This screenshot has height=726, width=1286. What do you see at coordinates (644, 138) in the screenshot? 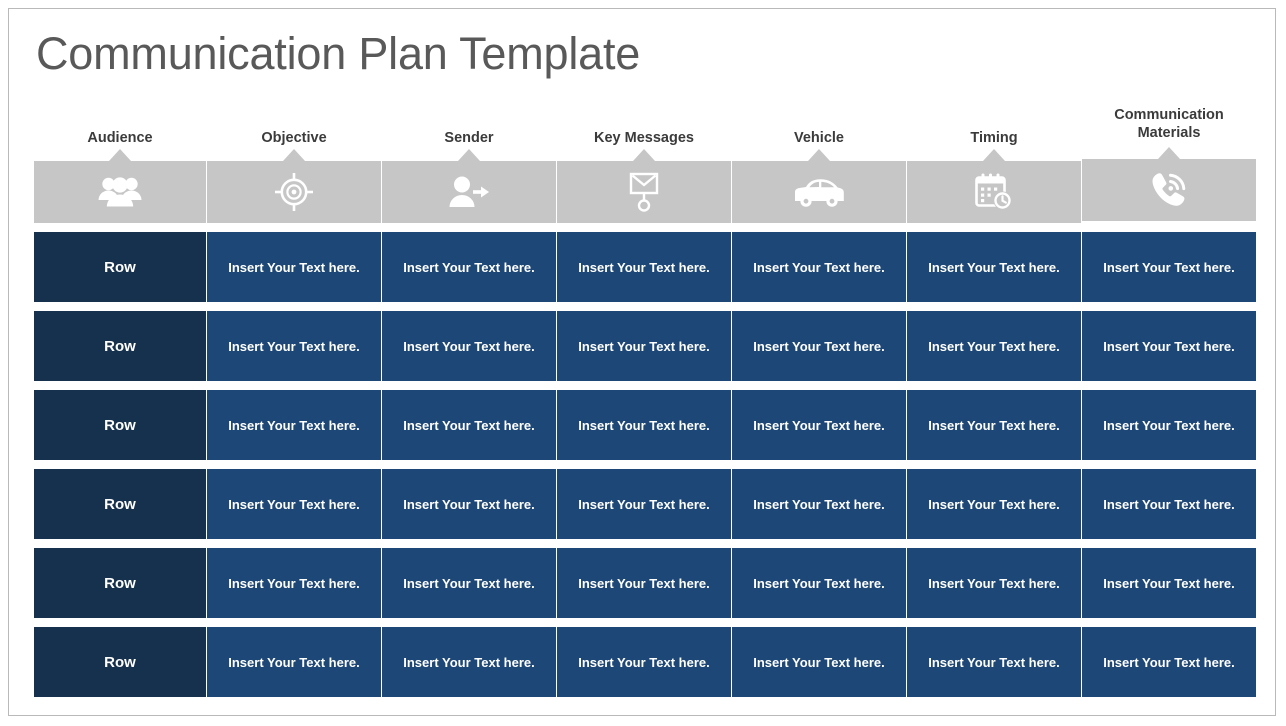
I see `column-header-label: Key Messages` at bounding box center [644, 138].